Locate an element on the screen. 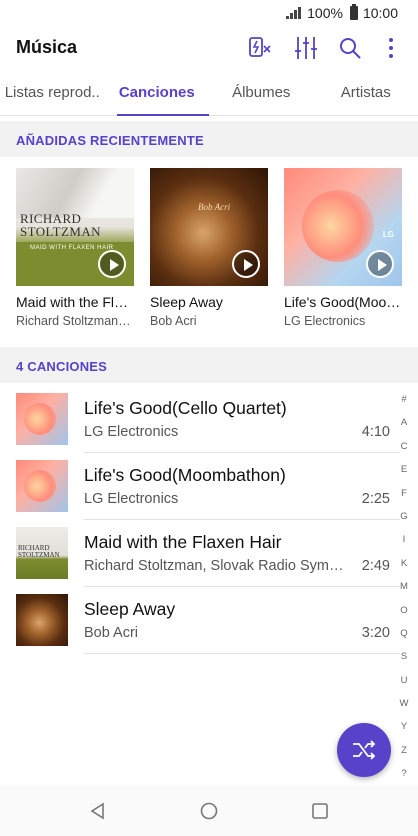 This screenshot has height=836, width=418. clock: 10:00 is located at coordinates (380, 13).